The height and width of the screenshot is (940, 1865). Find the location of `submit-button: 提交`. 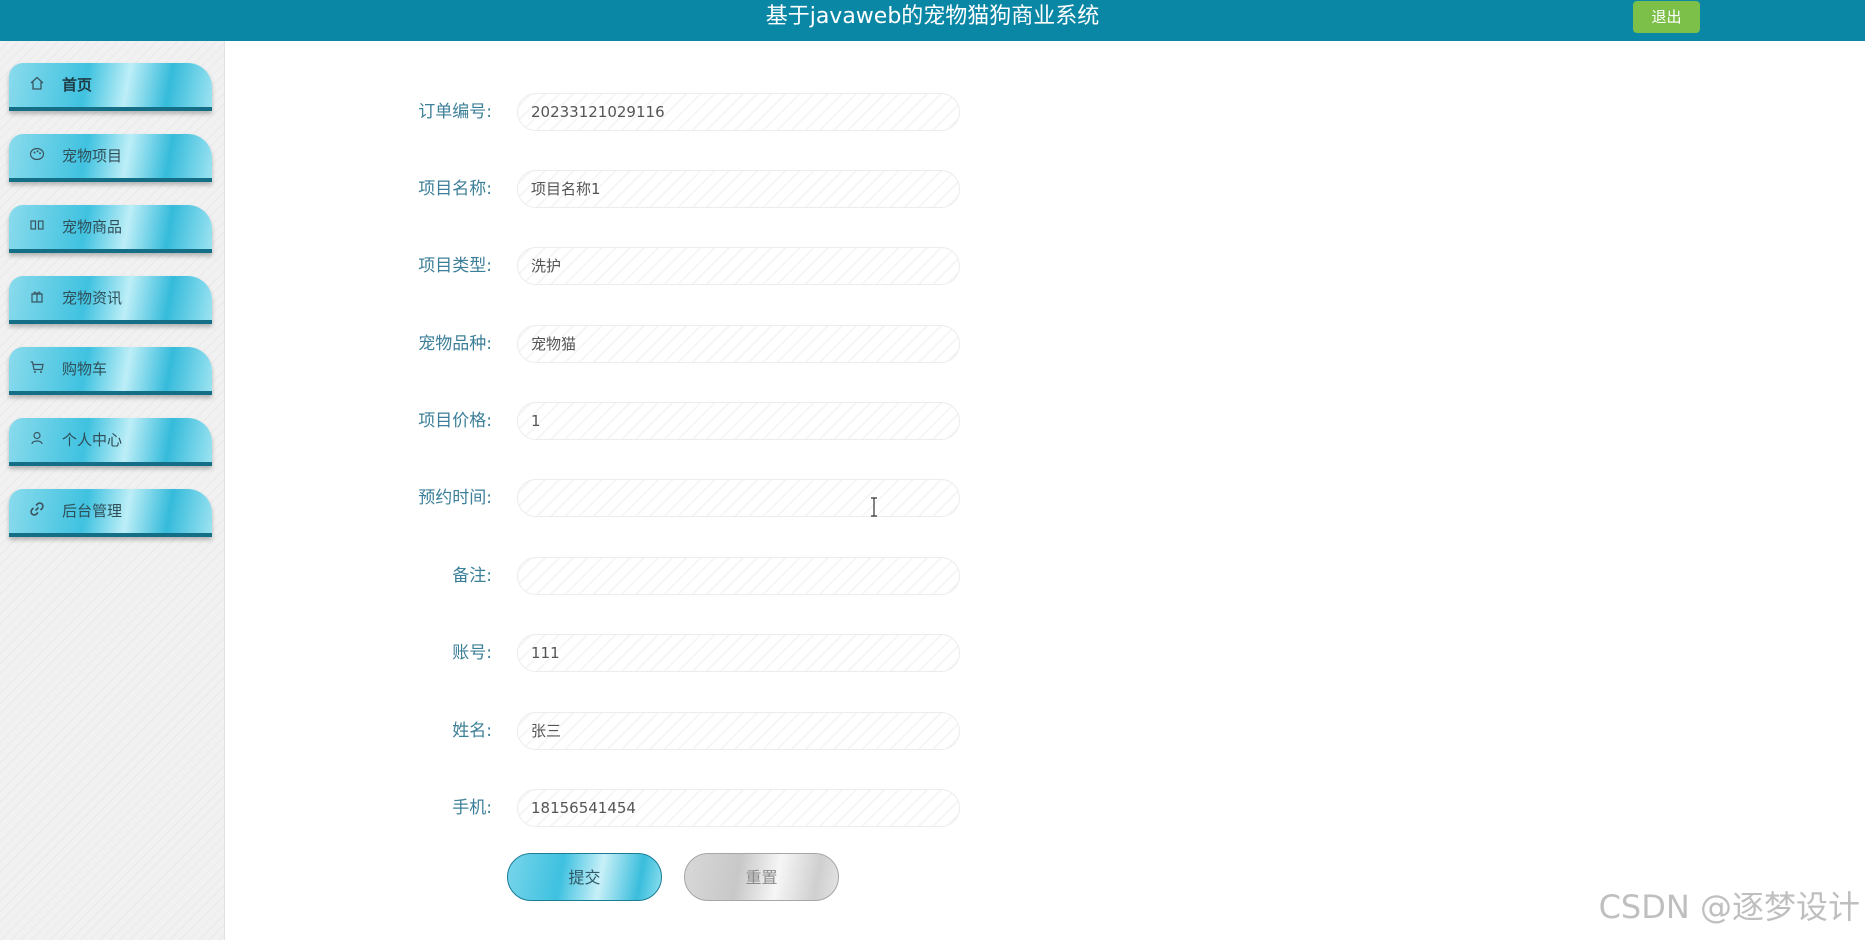

submit-button: 提交 is located at coordinates (584, 877).